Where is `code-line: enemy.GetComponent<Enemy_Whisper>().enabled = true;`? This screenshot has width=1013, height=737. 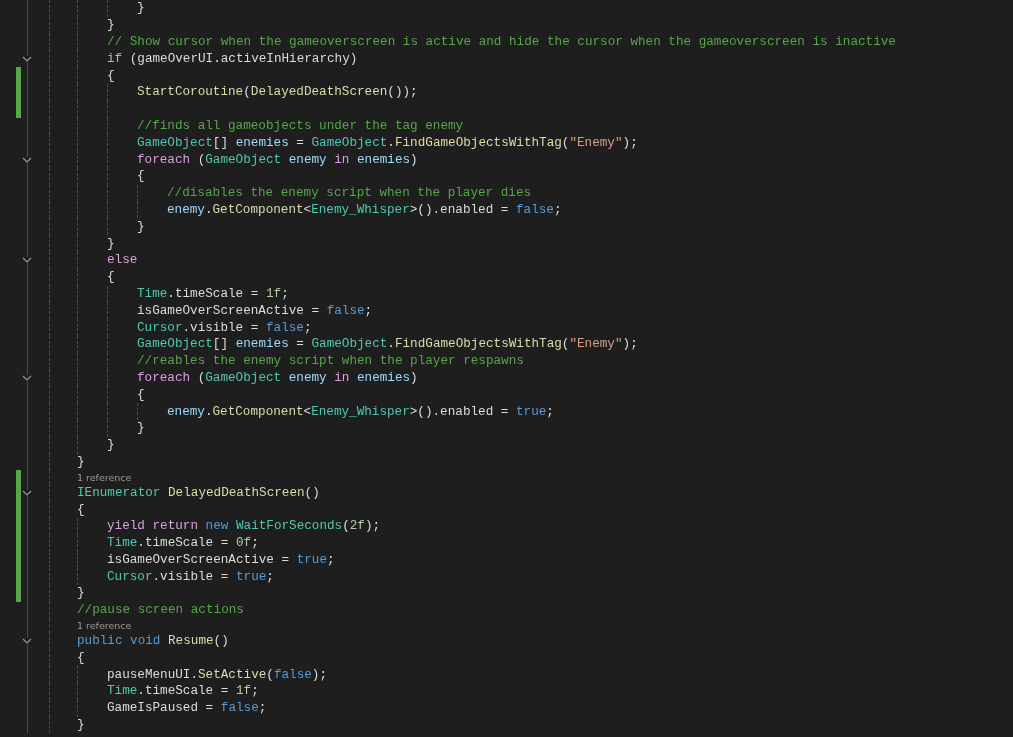
code-line: enemy.GetComponent<Enemy_Whisper>().enabled = true; is located at coordinates (360, 411).